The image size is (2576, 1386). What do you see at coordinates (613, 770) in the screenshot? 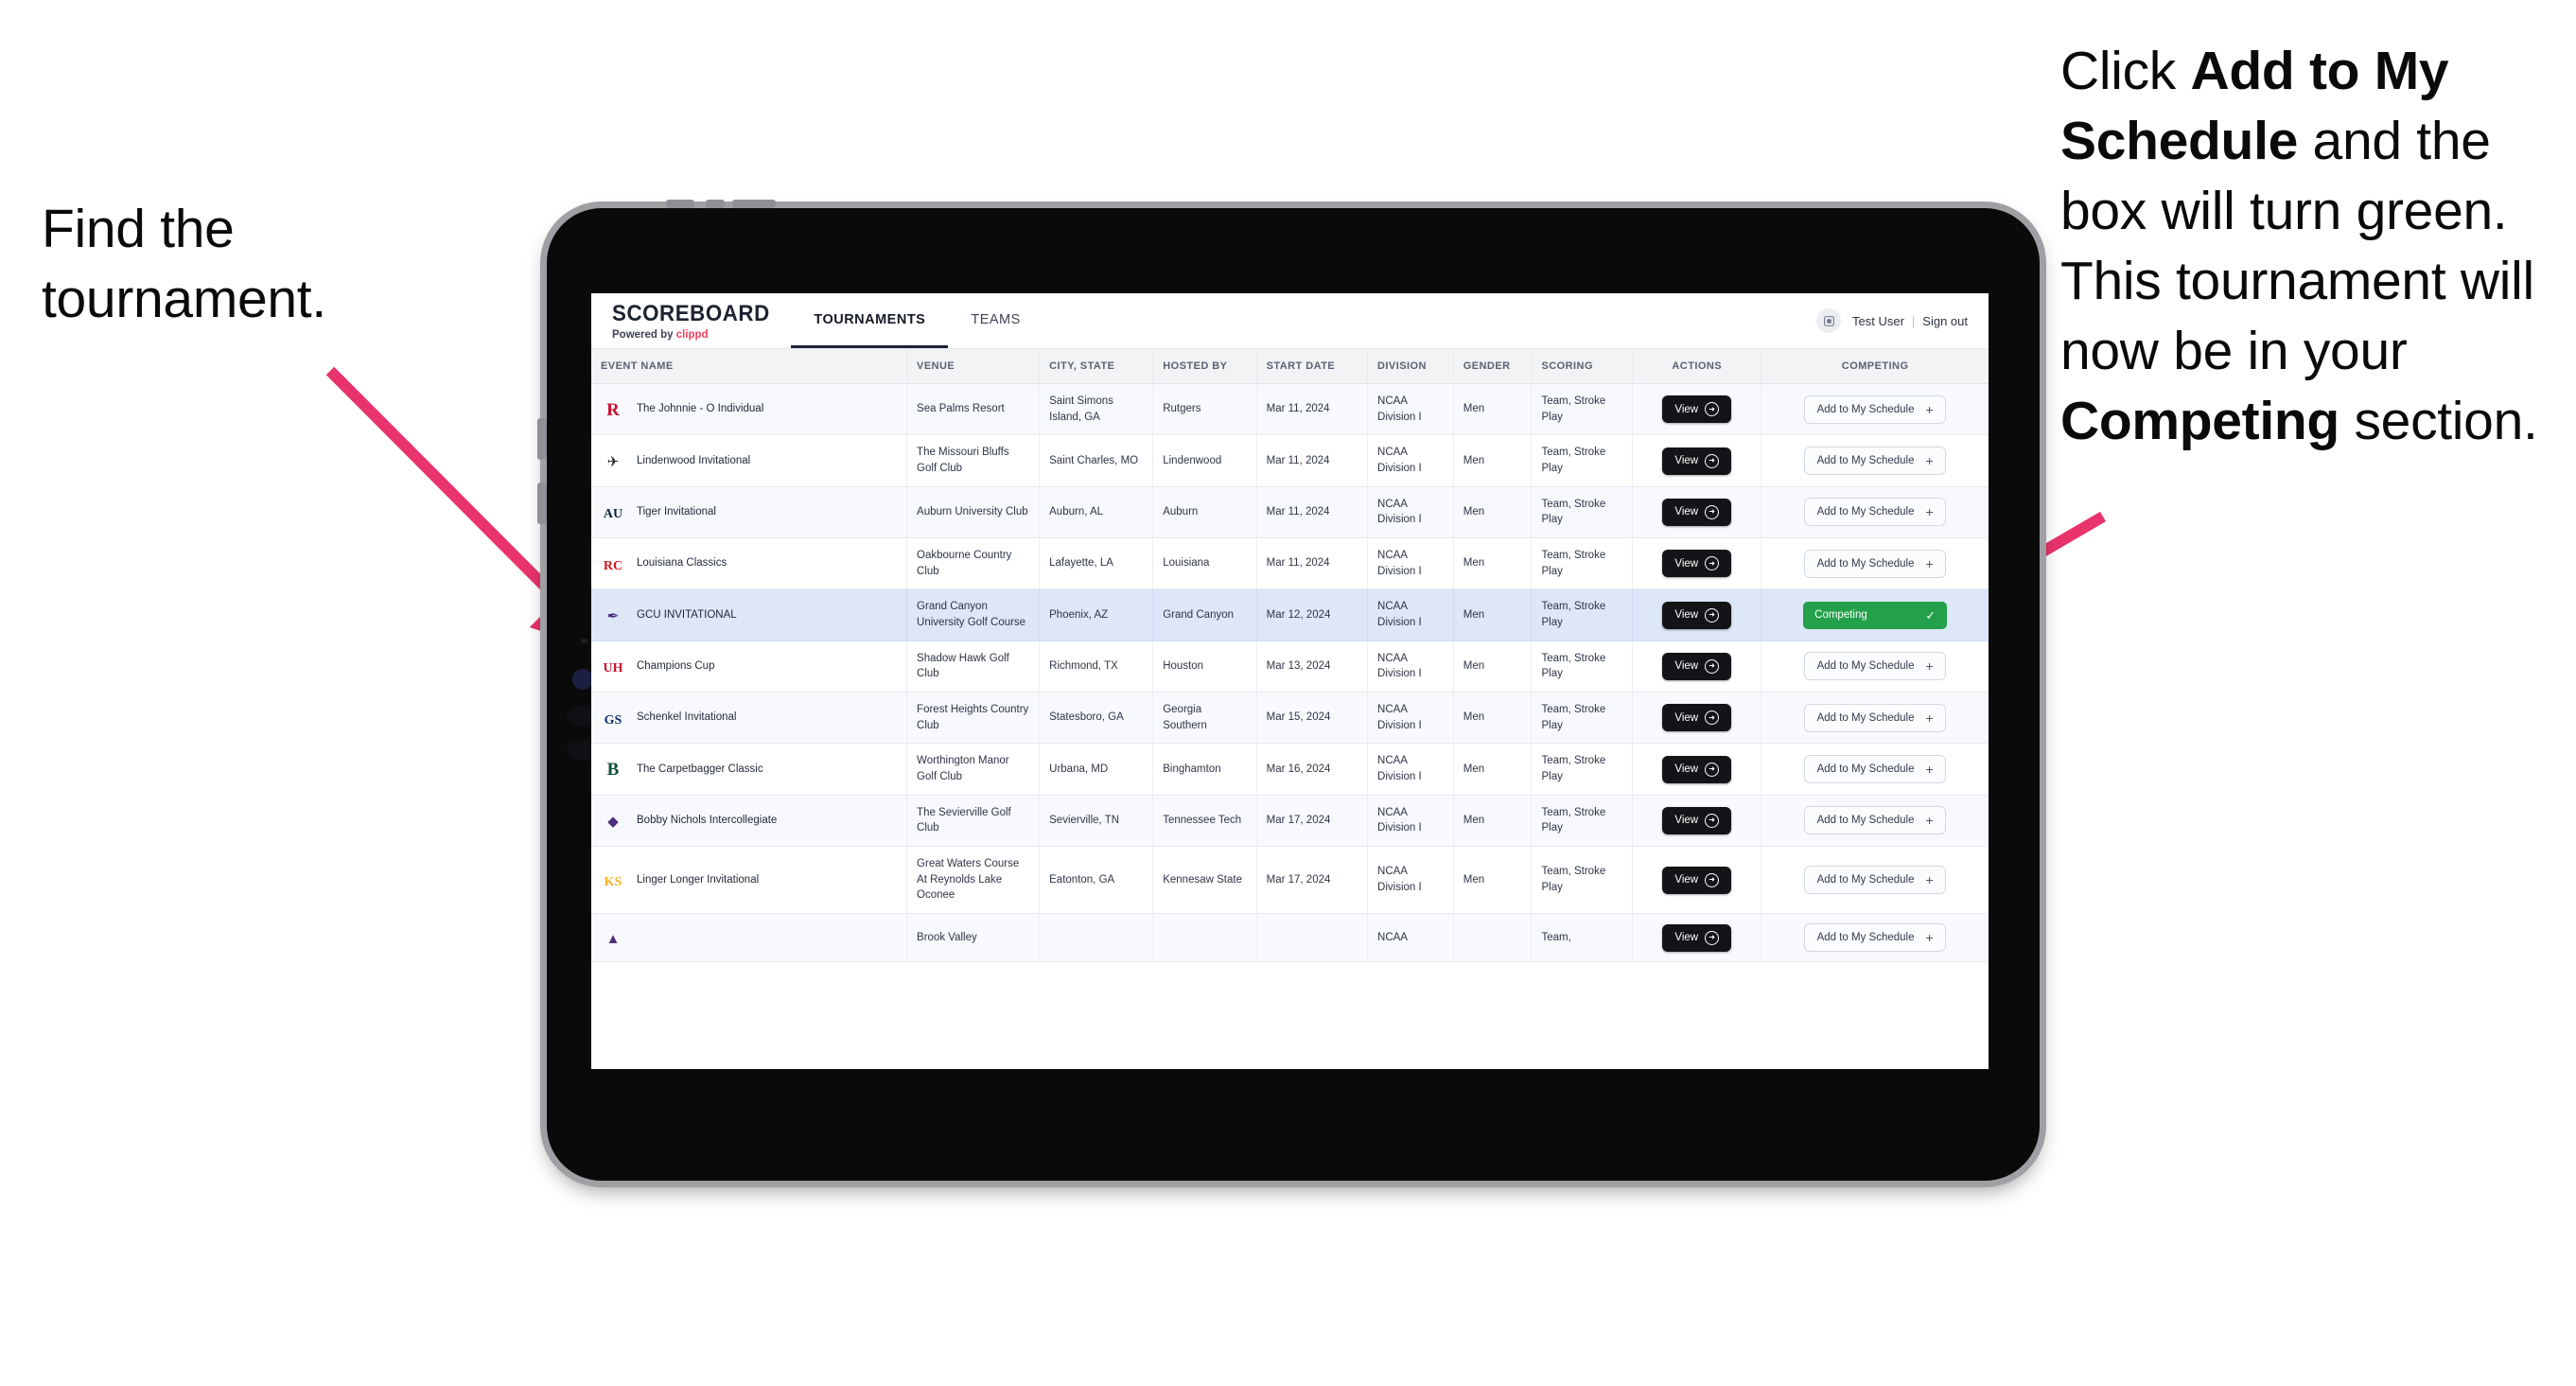
I see `svg-text: B` at bounding box center [613, 770].